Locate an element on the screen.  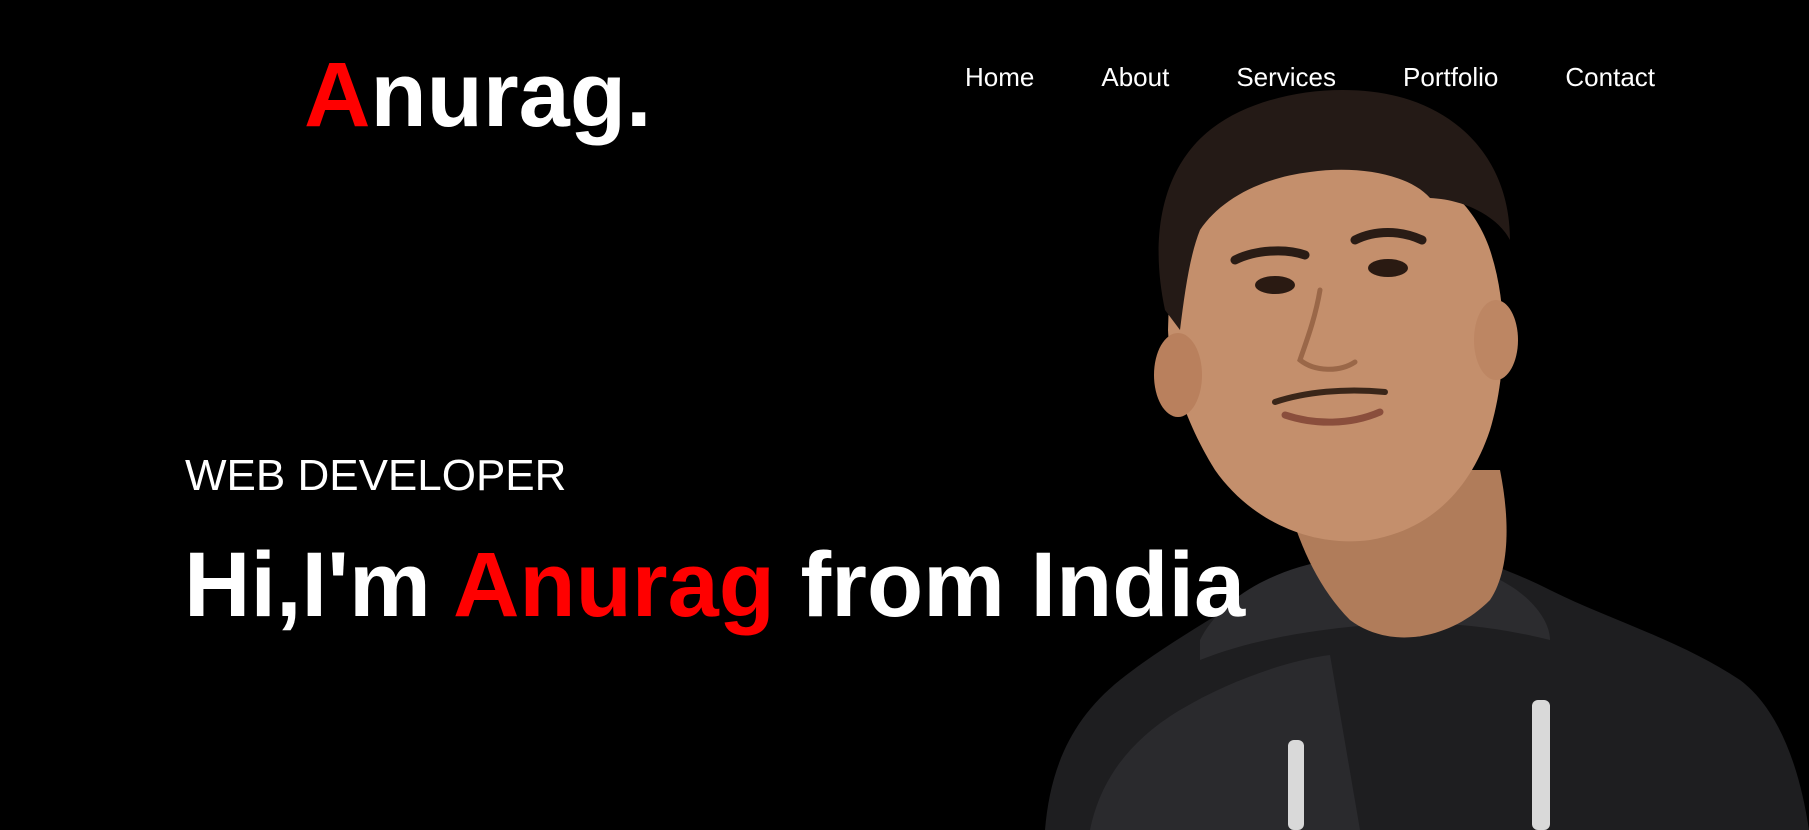
eye-left is located at coordinates (1275, 285).